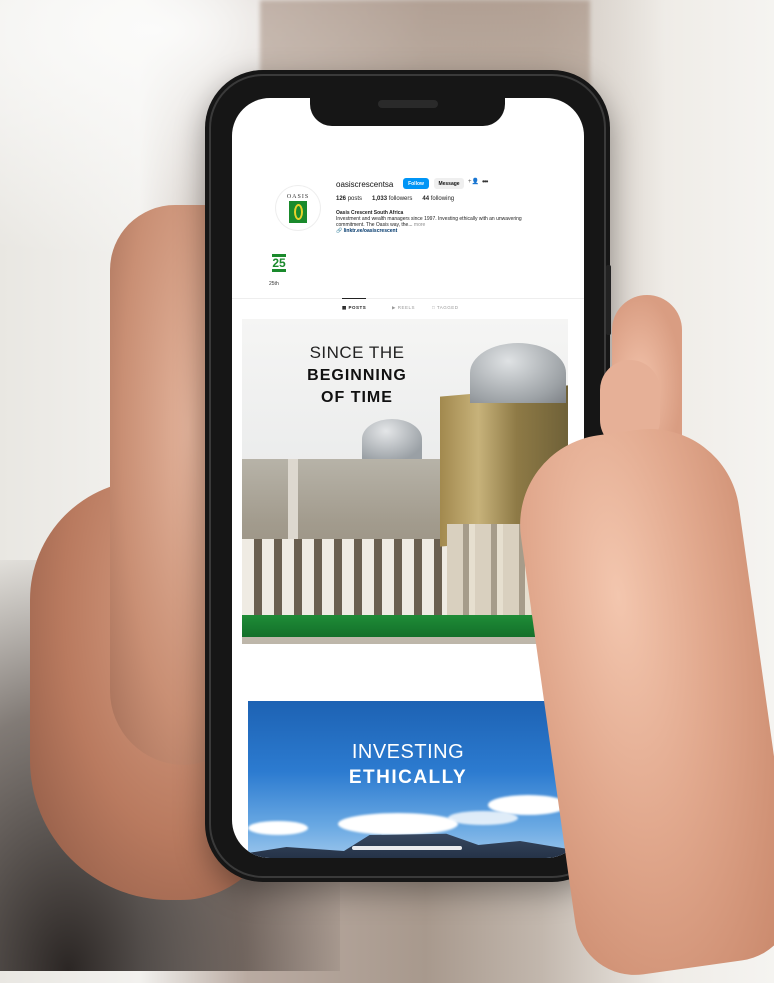 This screenshot has height=983, width=774. Describe the element at coordinates (445, 307) in the screenshot. I see `tab-tagged: □ TAGGED` at that location.